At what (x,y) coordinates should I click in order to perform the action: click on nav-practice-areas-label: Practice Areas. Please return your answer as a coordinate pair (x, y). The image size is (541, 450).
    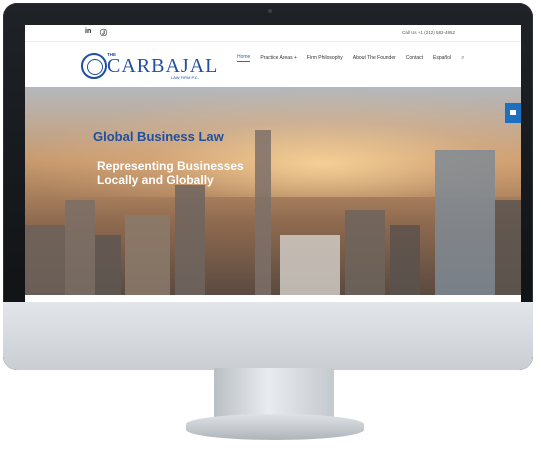
    Looking at the image, I should click on (276, 58).